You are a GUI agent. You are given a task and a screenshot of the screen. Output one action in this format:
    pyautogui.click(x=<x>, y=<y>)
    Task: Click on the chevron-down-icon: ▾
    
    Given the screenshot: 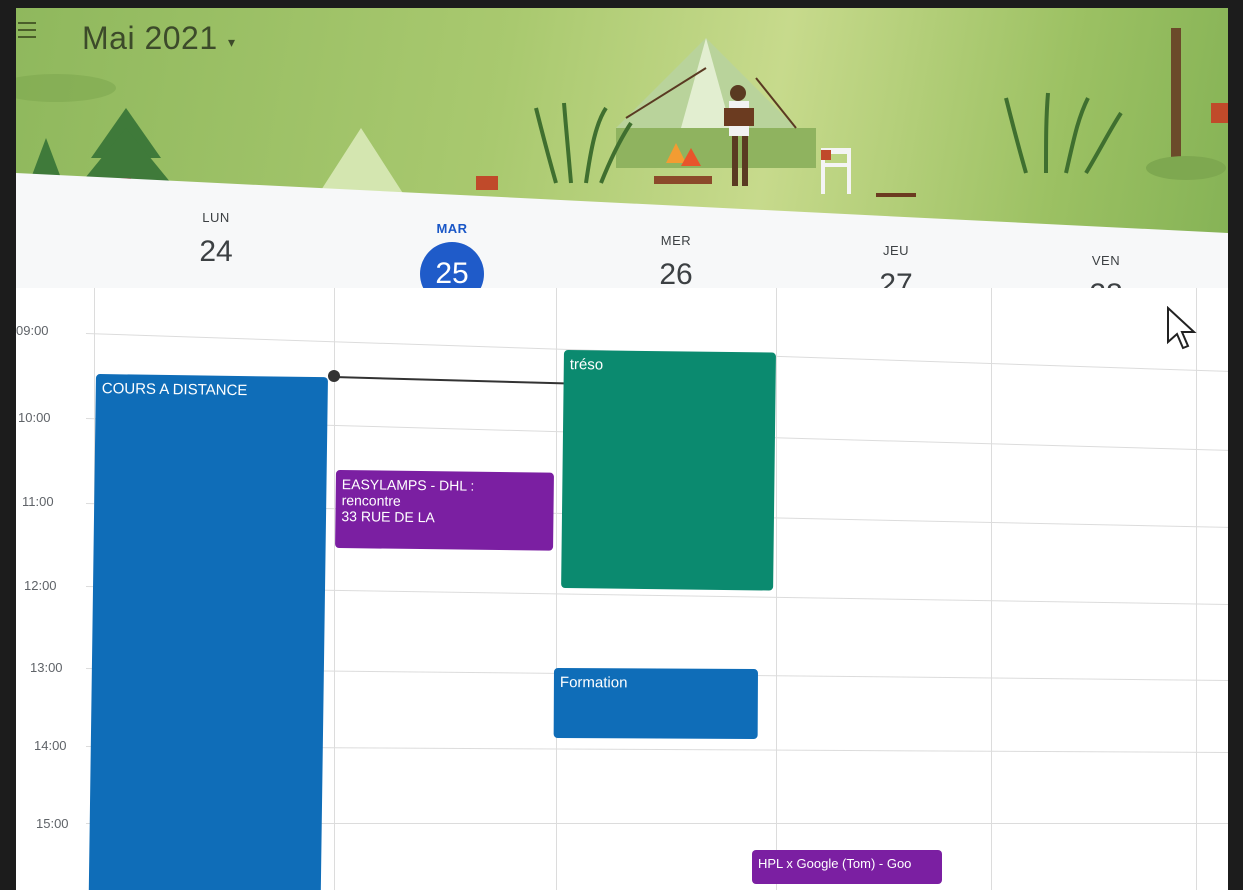 What is the action you would take?
    pyautogui.click(x=231, y=42)
    